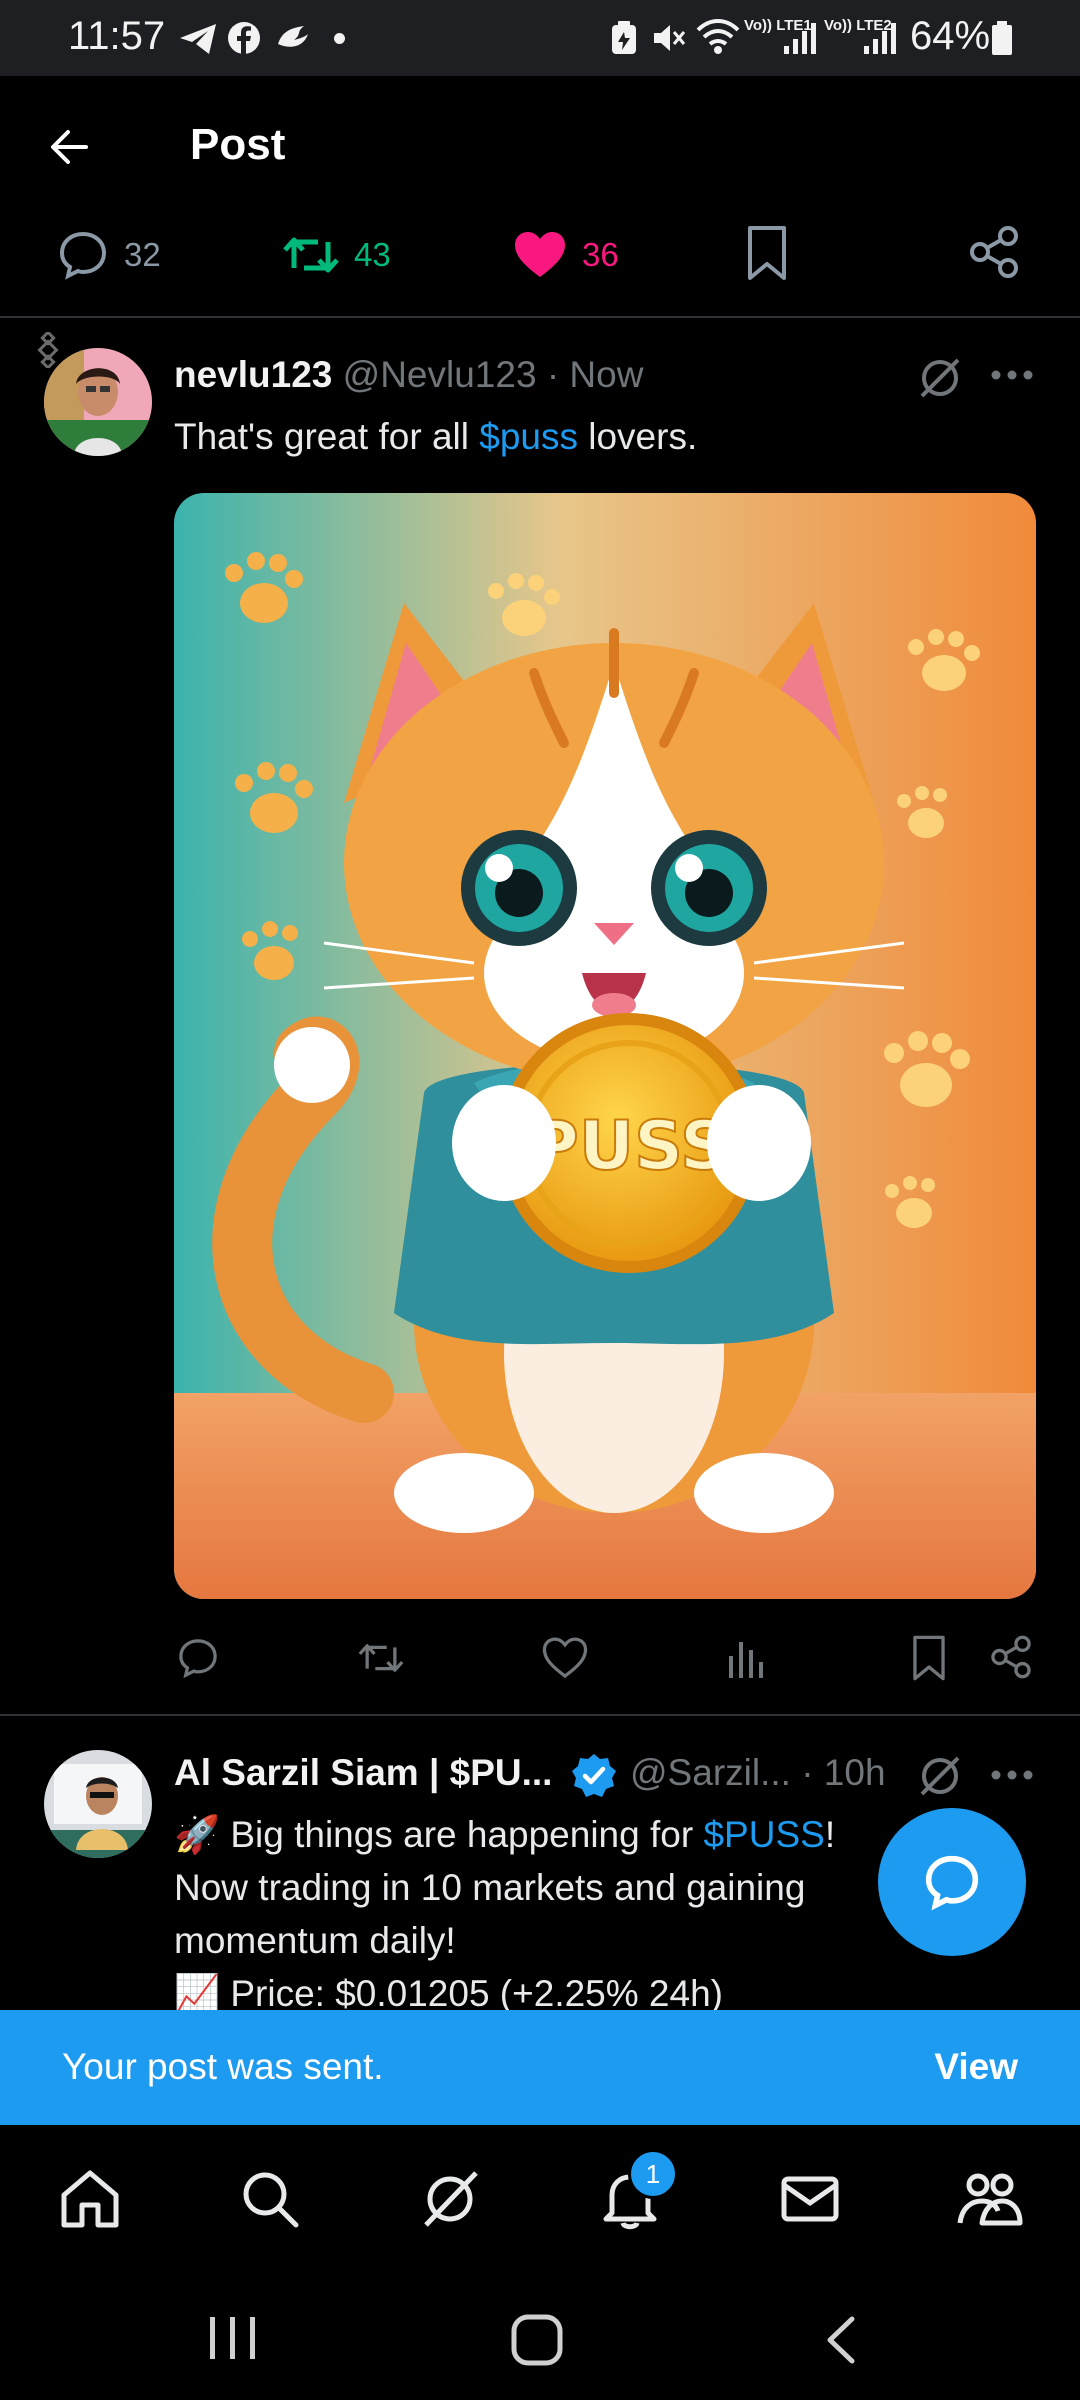 The image size is (1080, 2400). Describe the element at coordinates (528, 436) in the screenshot. I see `cashtag-link: $puss` at that location.